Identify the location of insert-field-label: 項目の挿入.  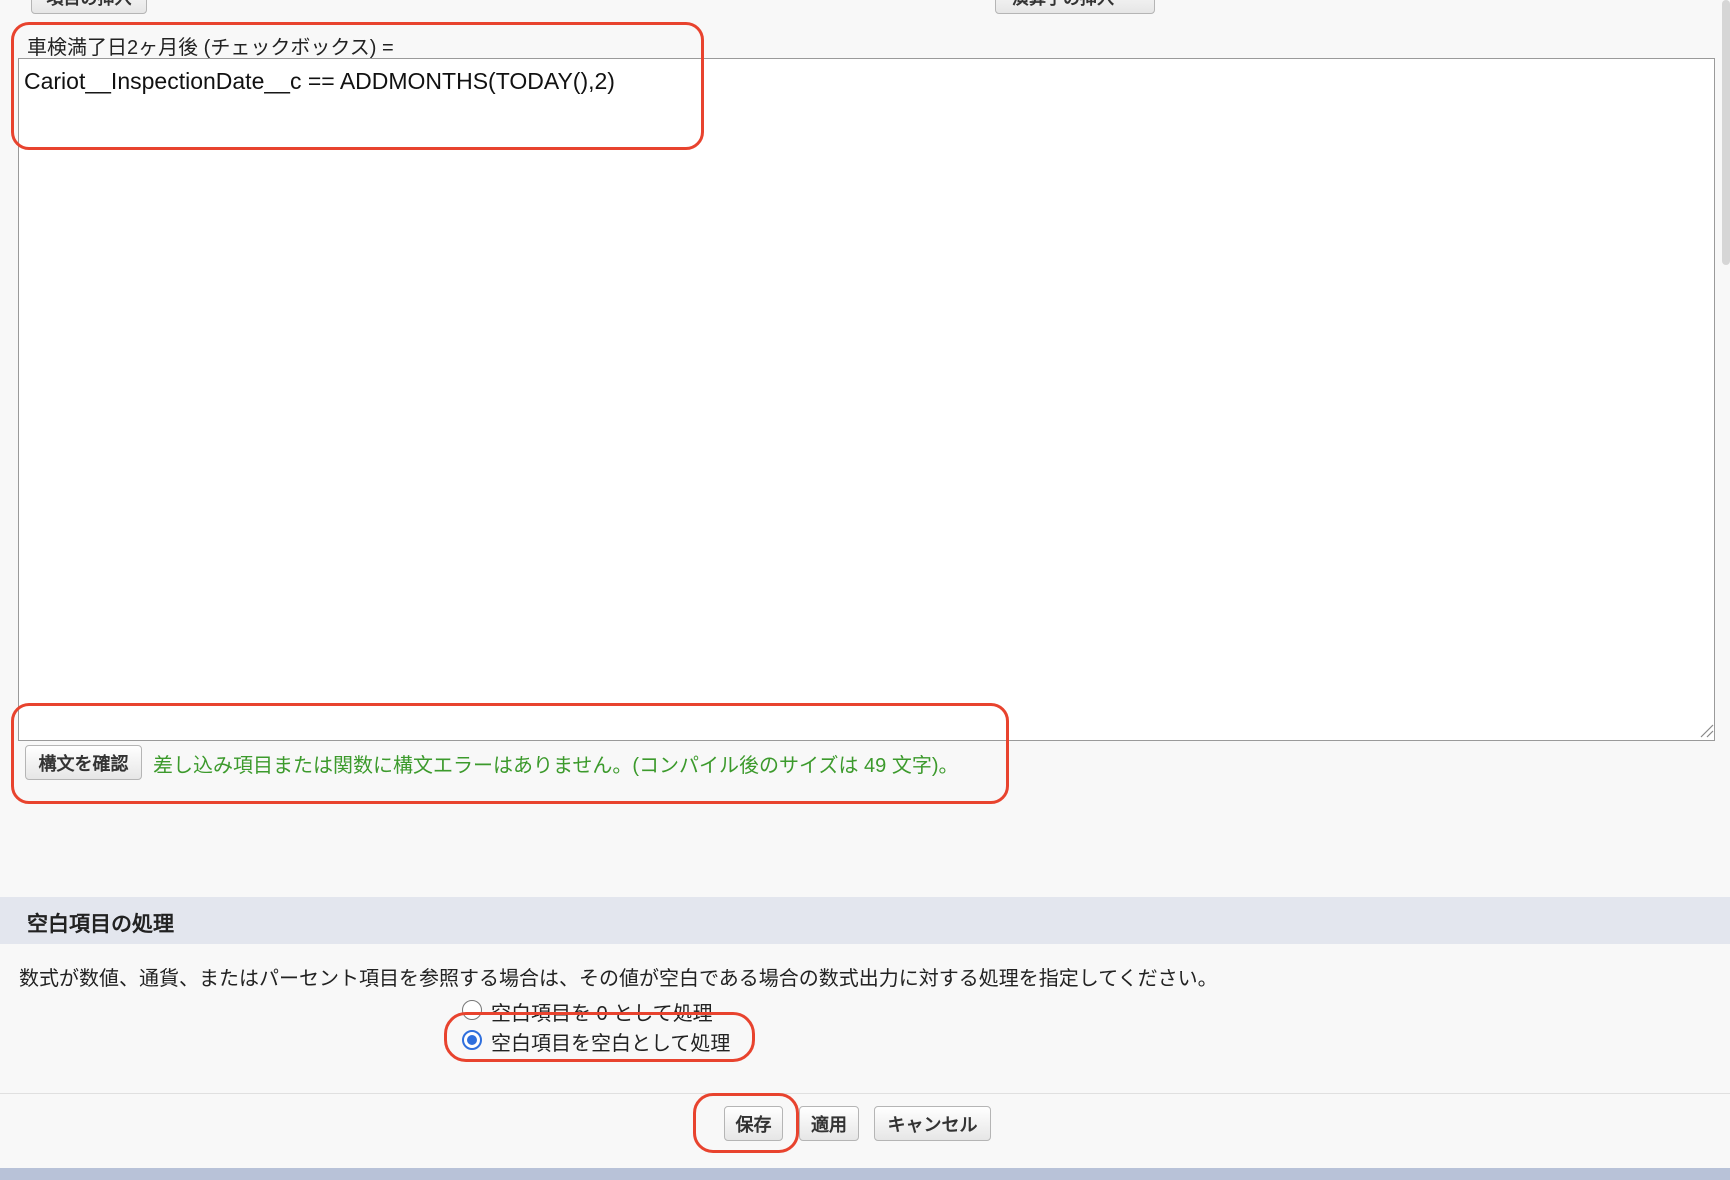
(89, 4).